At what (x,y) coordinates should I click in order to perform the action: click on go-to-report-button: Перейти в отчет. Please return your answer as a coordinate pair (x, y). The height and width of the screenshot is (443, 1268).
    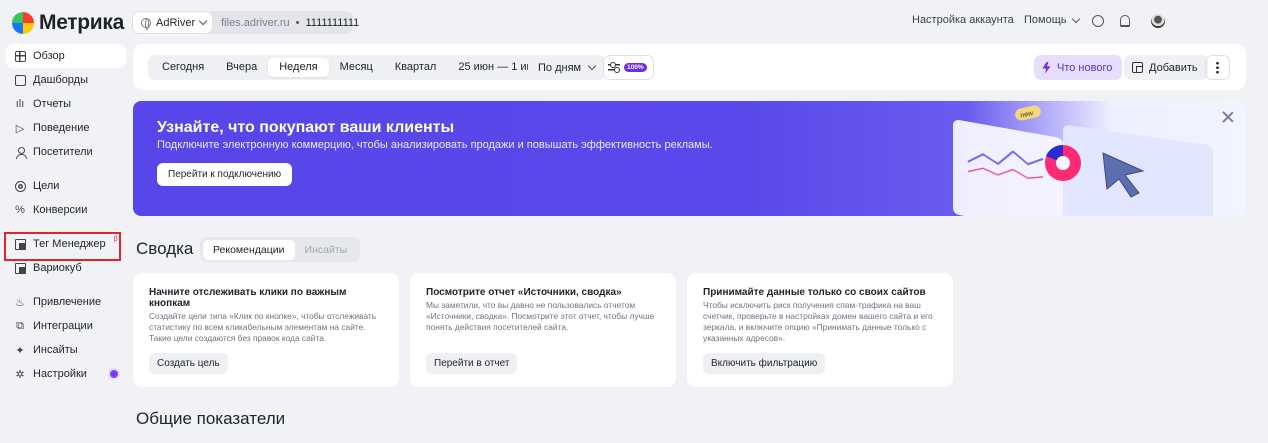
    Looking at the image, I should click on (472, 363).